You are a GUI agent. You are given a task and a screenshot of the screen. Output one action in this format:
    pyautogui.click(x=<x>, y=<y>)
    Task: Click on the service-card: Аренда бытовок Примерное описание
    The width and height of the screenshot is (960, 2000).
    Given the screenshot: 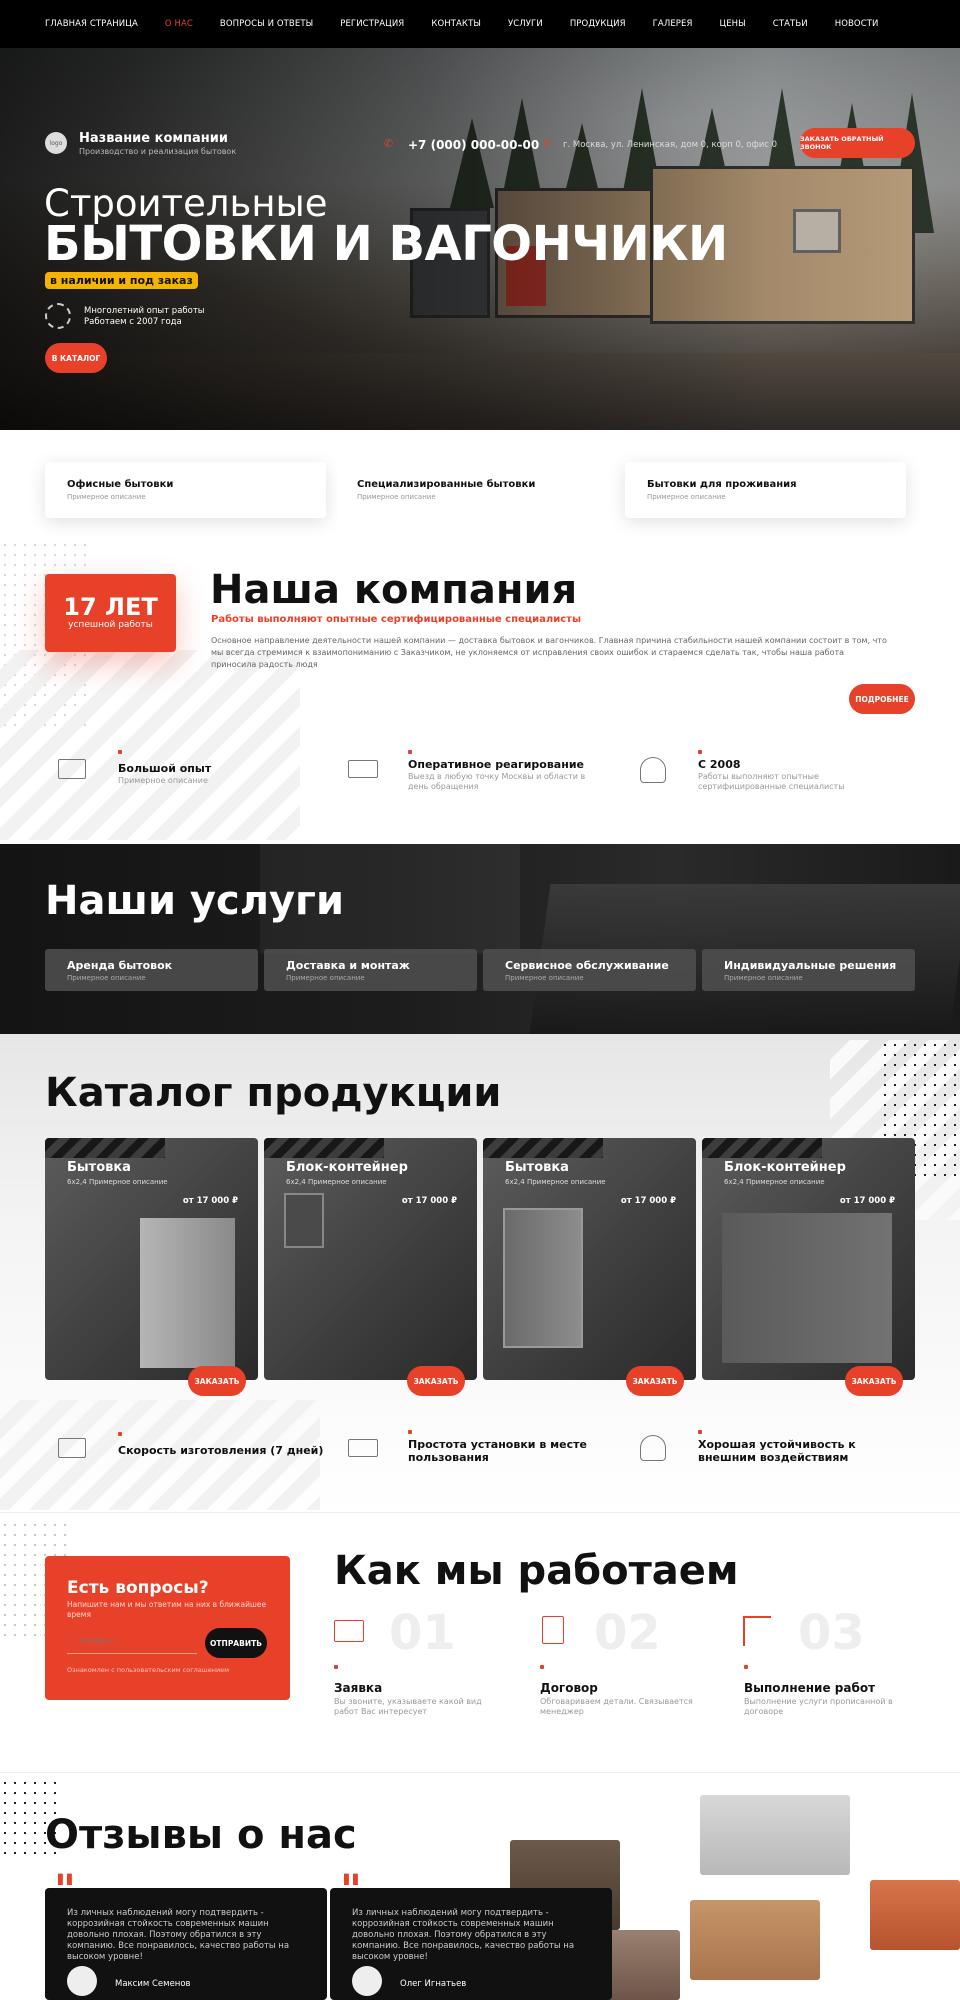 What is the action you would take?
    pyautogui.click(x=151, y=970)
    